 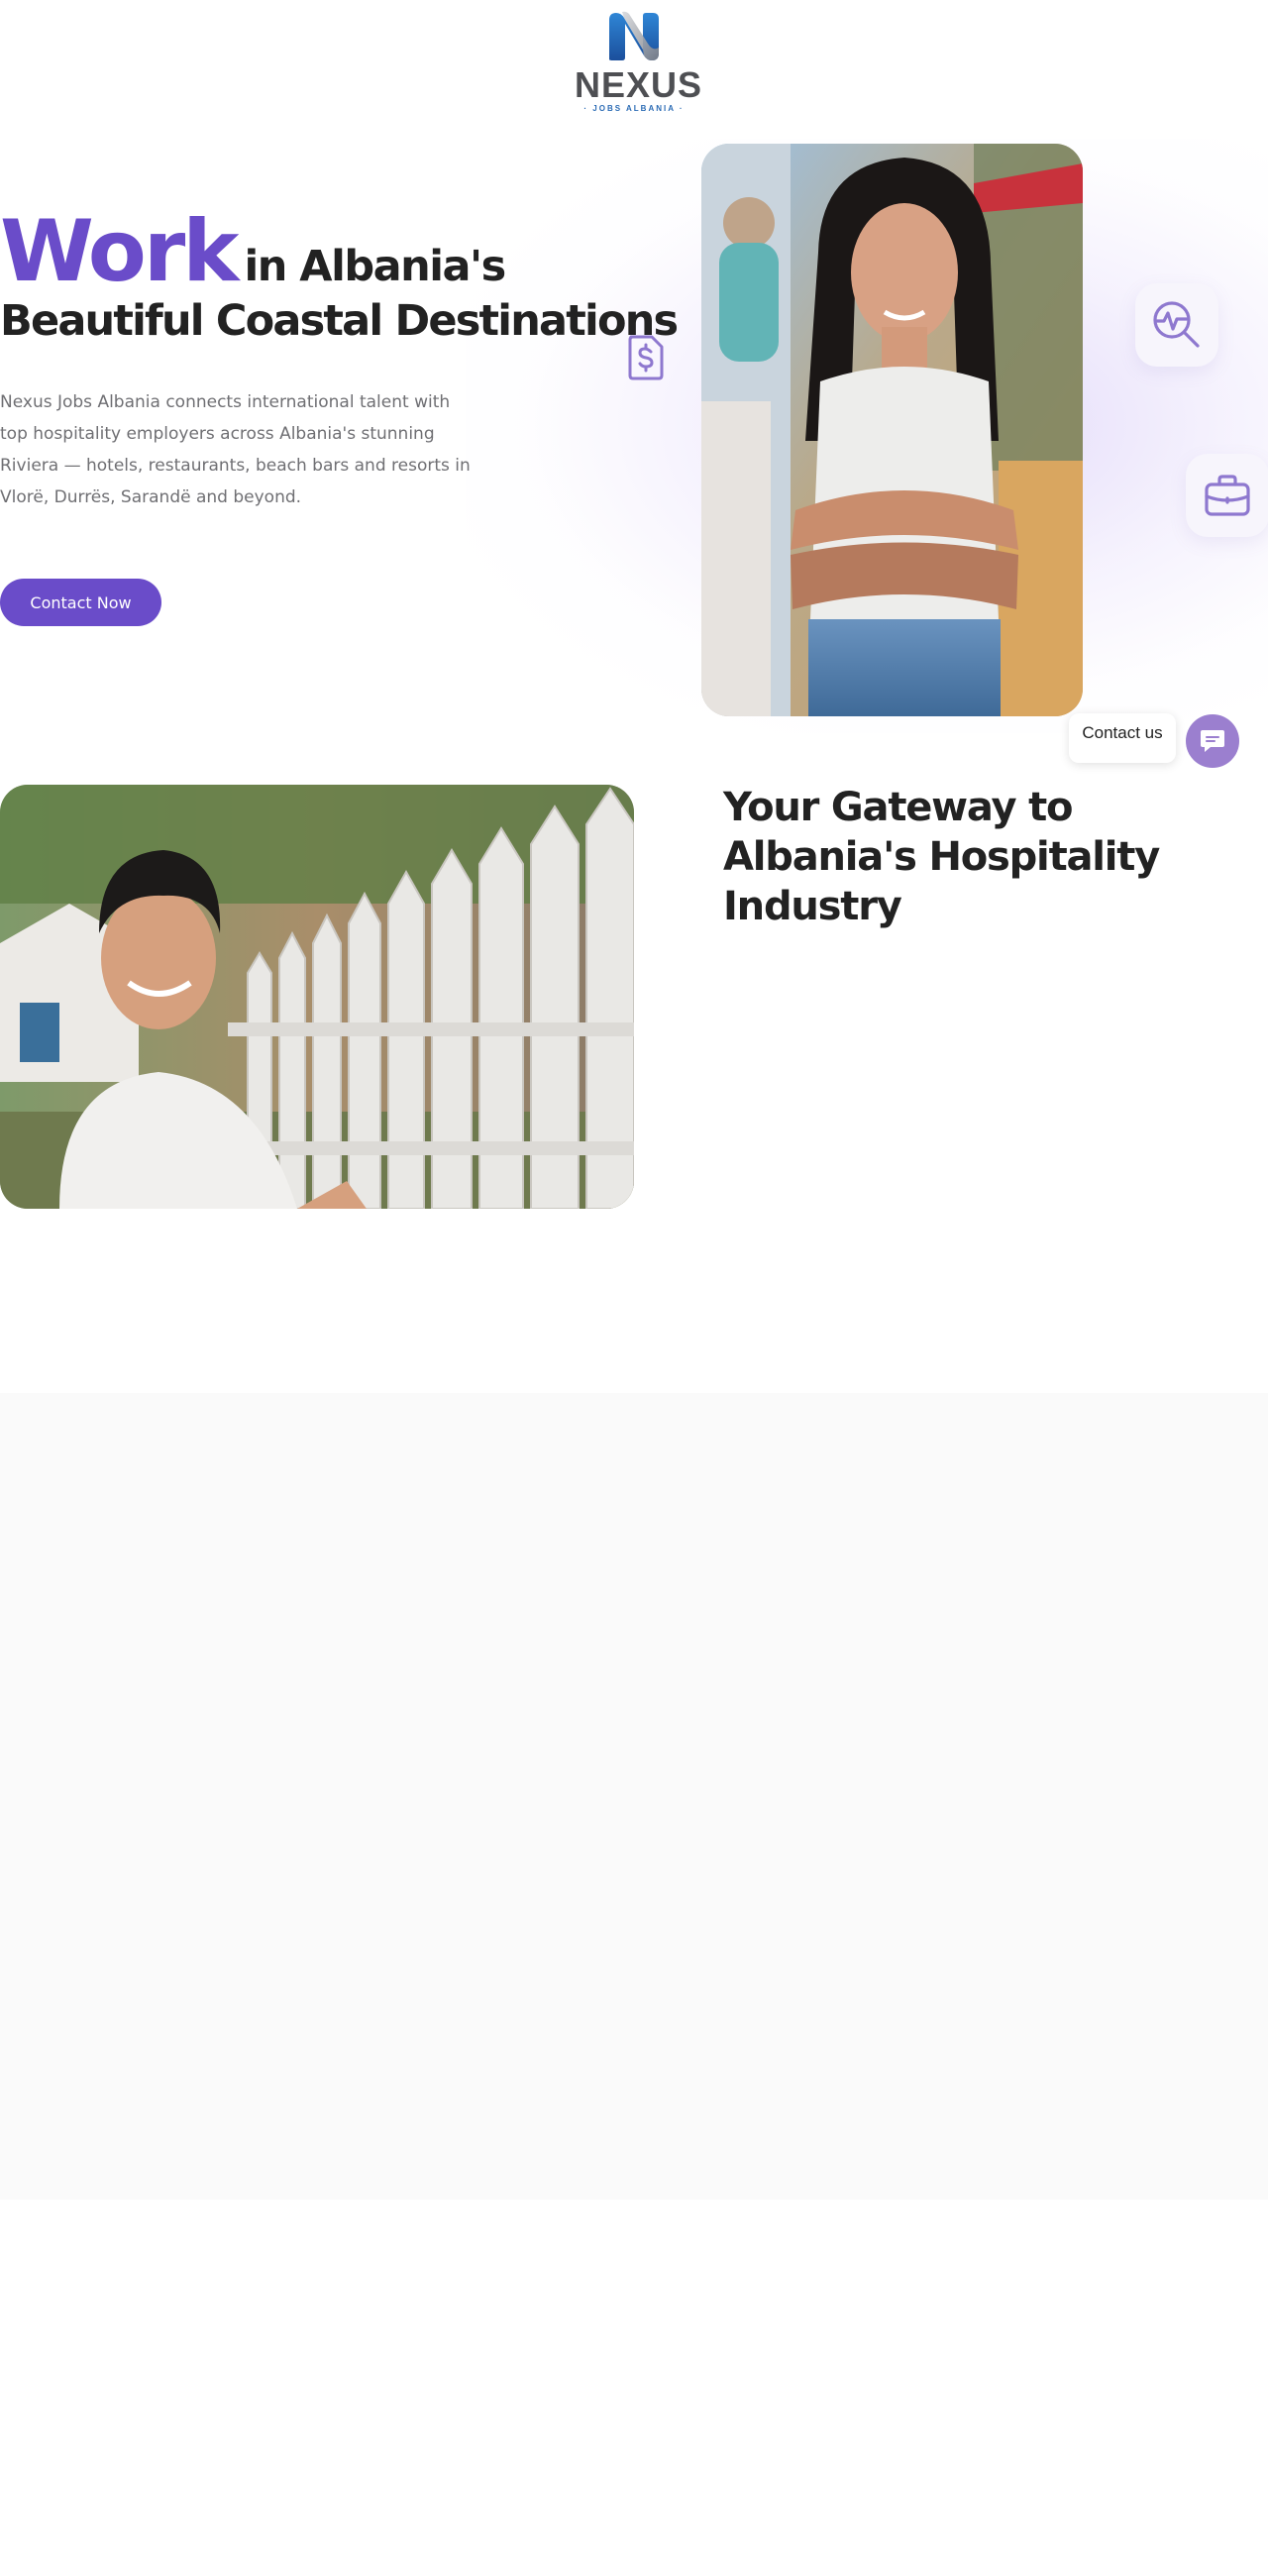 What do you see at coordinates (634, 109) in the screenshot?
I see `logo-tagline: · JOBS ALBANIA ·` at bounding box center [634, 109].